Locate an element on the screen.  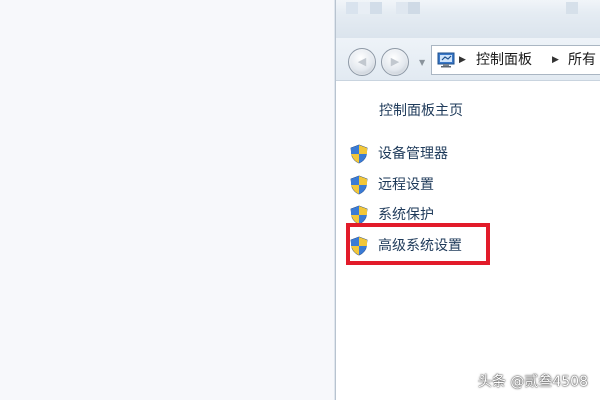
navigation-bar: ◀ ▶ ▼ ▶ 控制面板 ▶ 所有 is located at coordinates (468, 59).